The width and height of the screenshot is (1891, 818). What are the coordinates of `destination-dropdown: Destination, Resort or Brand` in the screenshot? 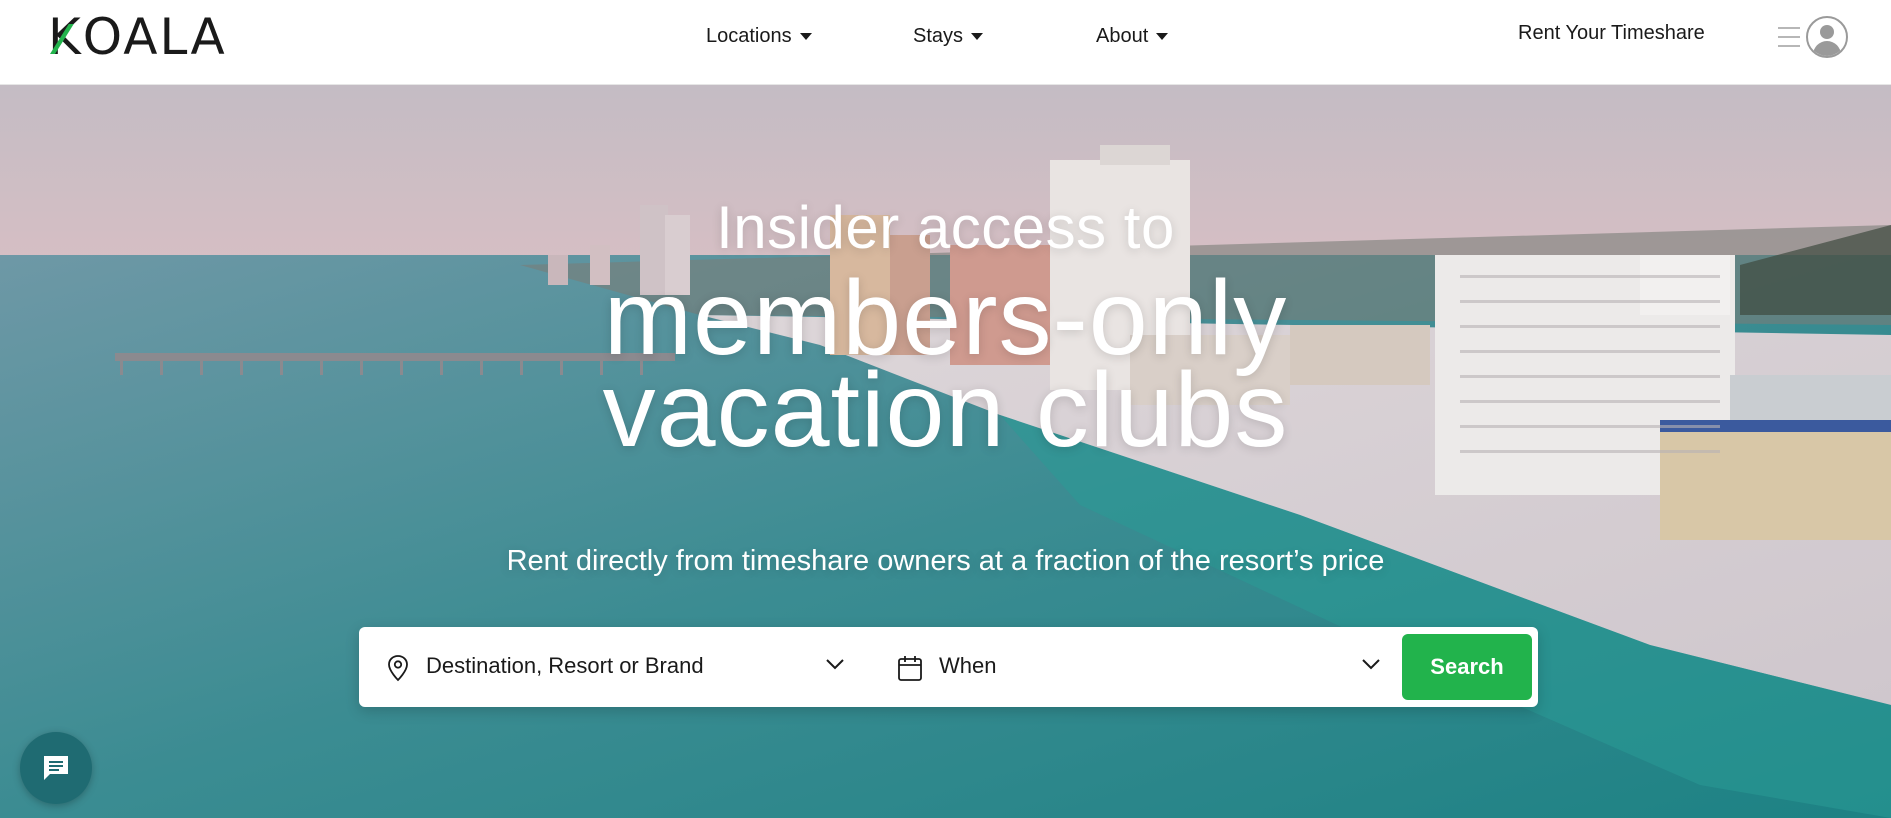 It's located at (613, 667).